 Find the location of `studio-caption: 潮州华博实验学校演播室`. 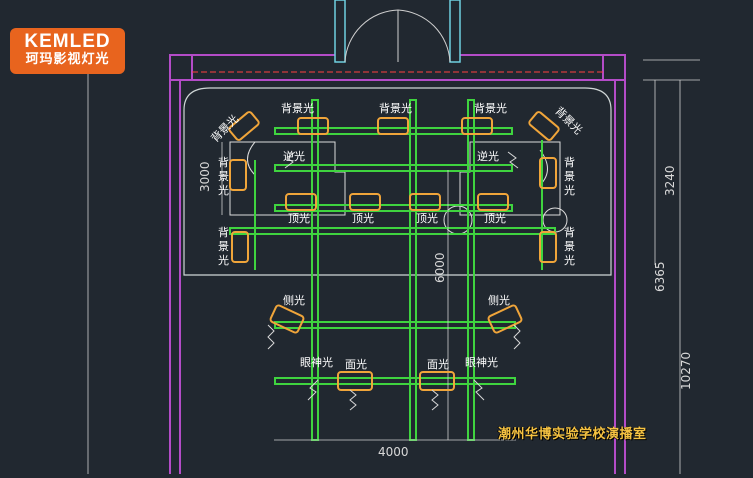

studio-caption: 潮州华博实验学校演播室 is located at coordinates (572, 434).